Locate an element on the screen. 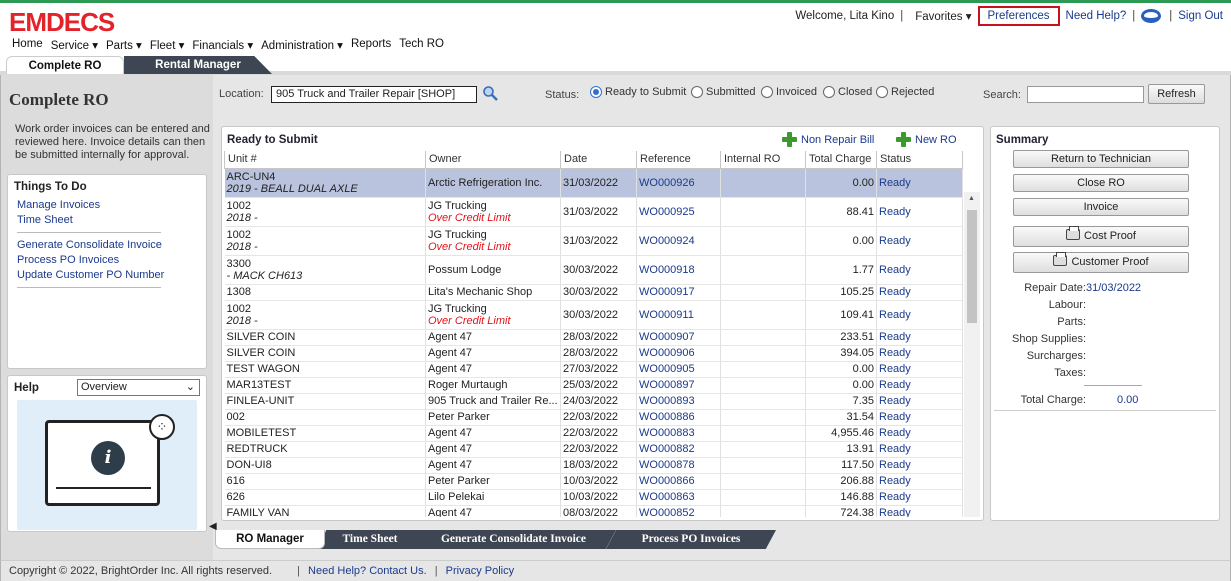 This screenshot has width=1231, height=581. nav-tech-ro: Tech RO is located at coordinates (421, 45).